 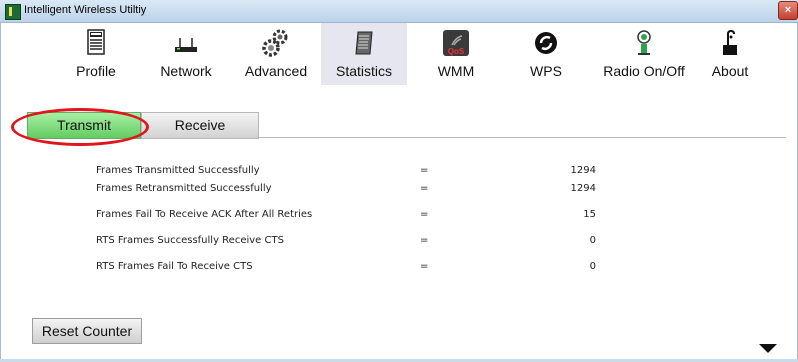 I want to click on close-button: ×, so click(x=788, y=10).